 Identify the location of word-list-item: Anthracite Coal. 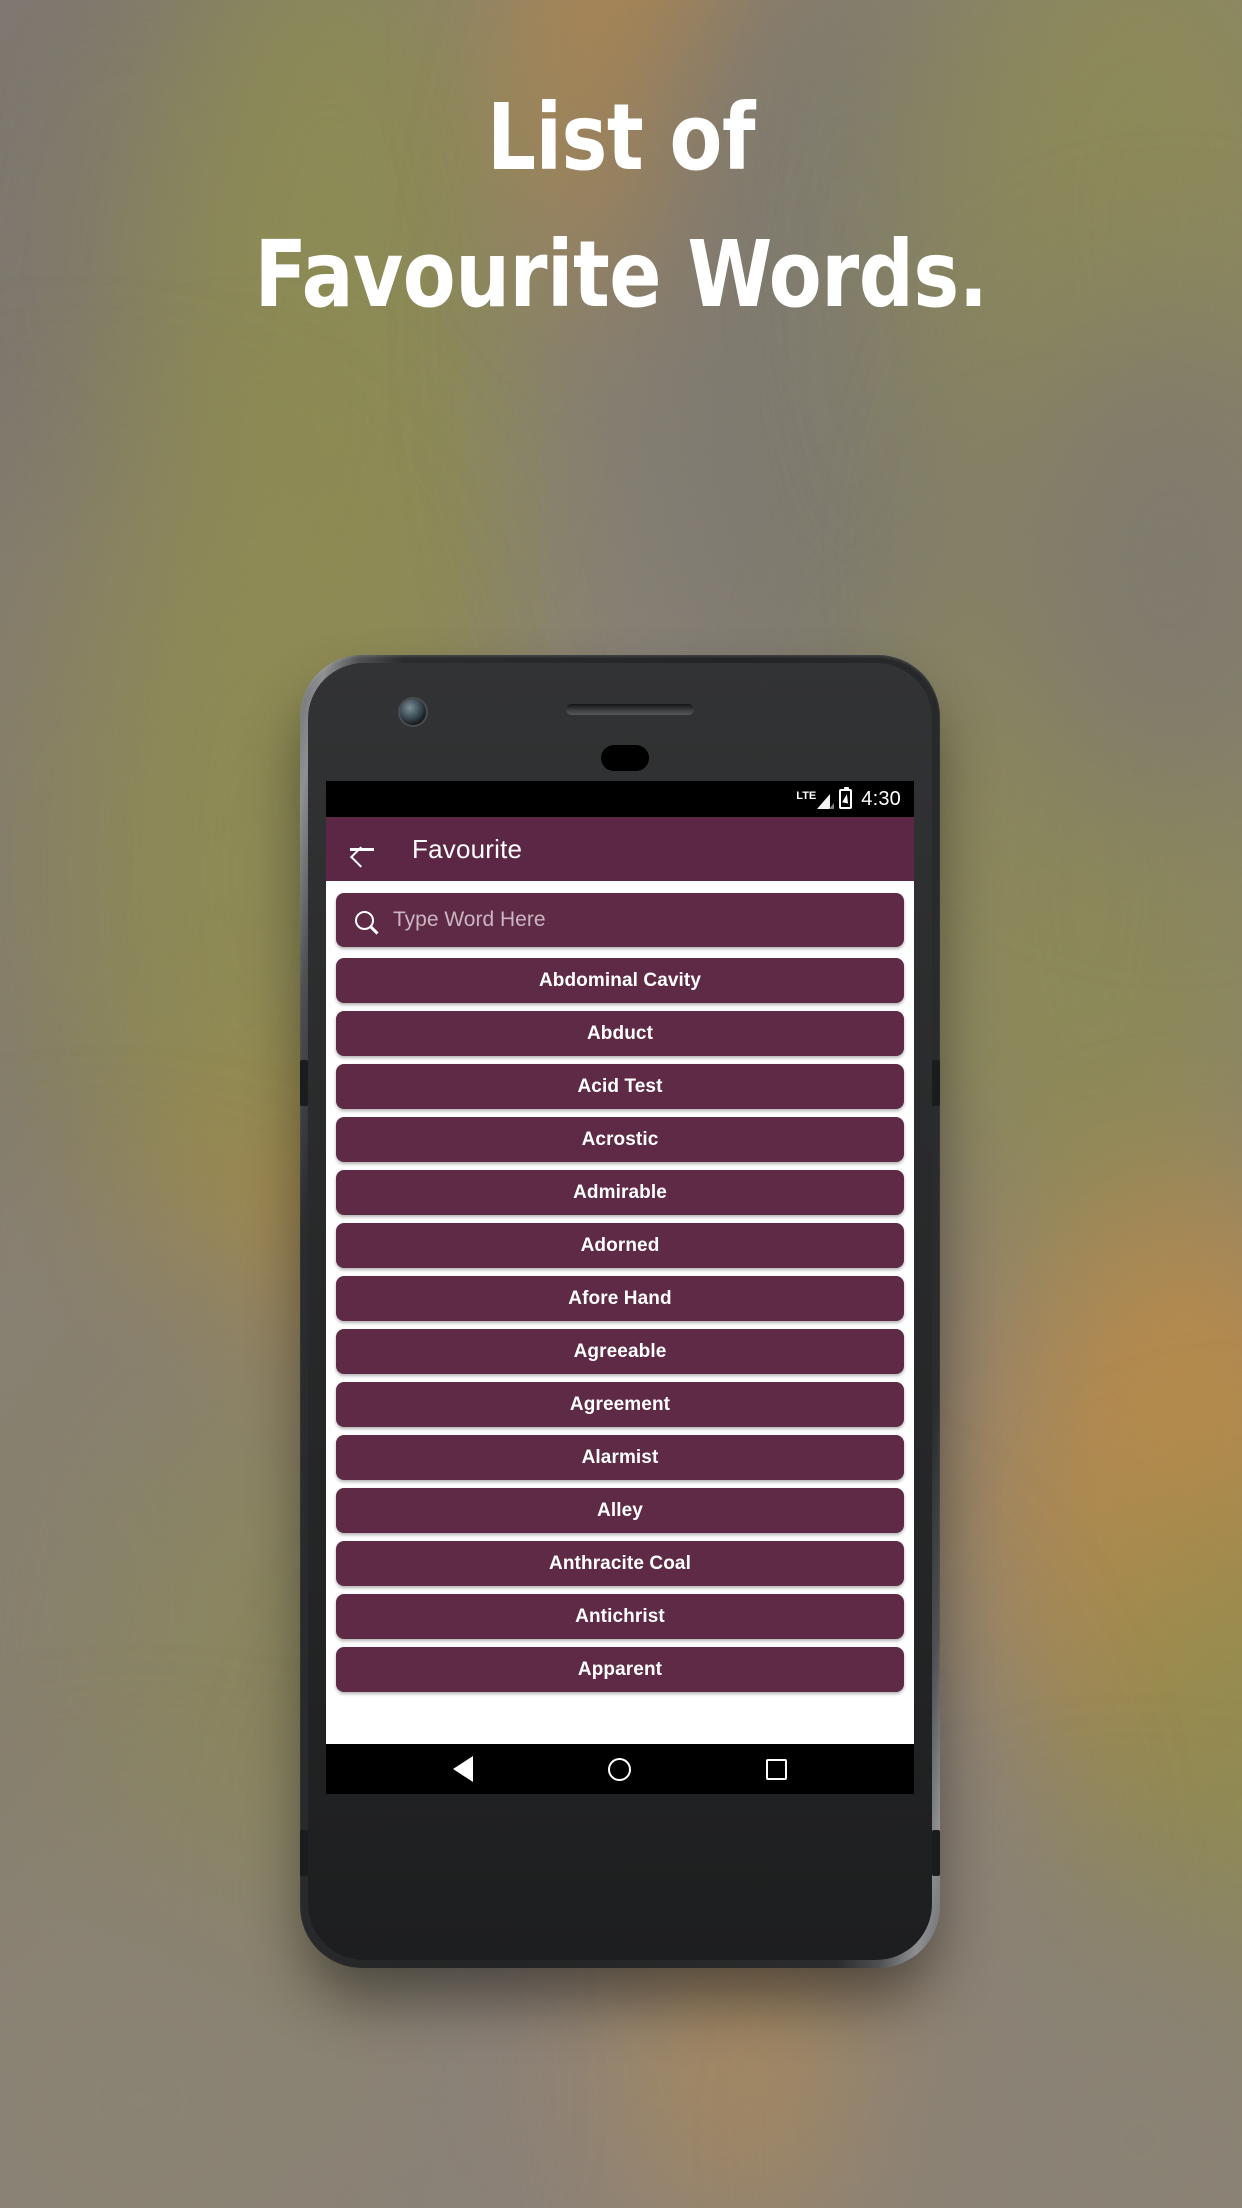
(620, 1563).